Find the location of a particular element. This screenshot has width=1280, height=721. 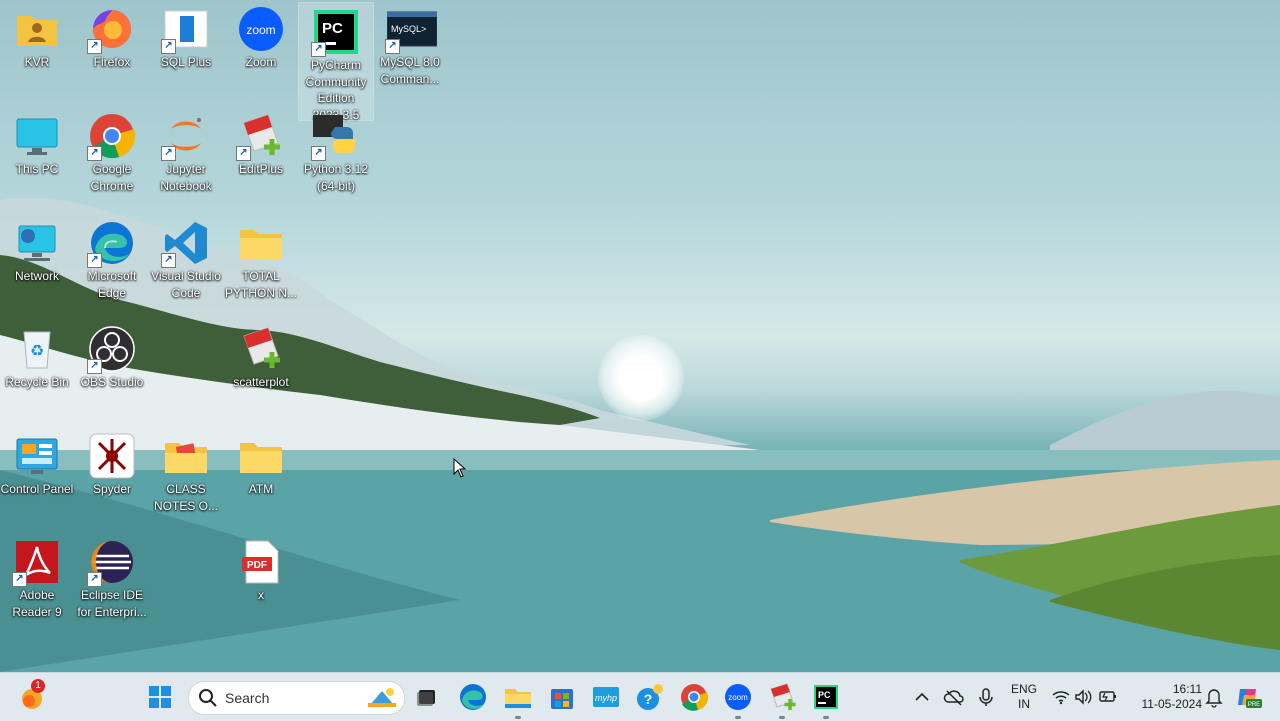

taskbar-store is located at coordinates (562, 697).